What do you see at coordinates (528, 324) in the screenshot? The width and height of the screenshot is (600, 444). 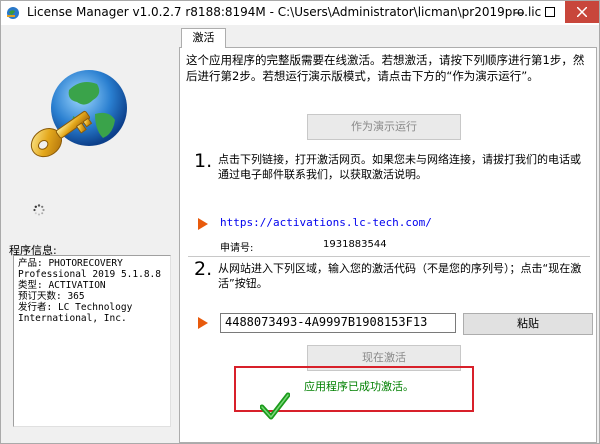 I see `paste-button: 粘贴` at bounding box center [528, 324].